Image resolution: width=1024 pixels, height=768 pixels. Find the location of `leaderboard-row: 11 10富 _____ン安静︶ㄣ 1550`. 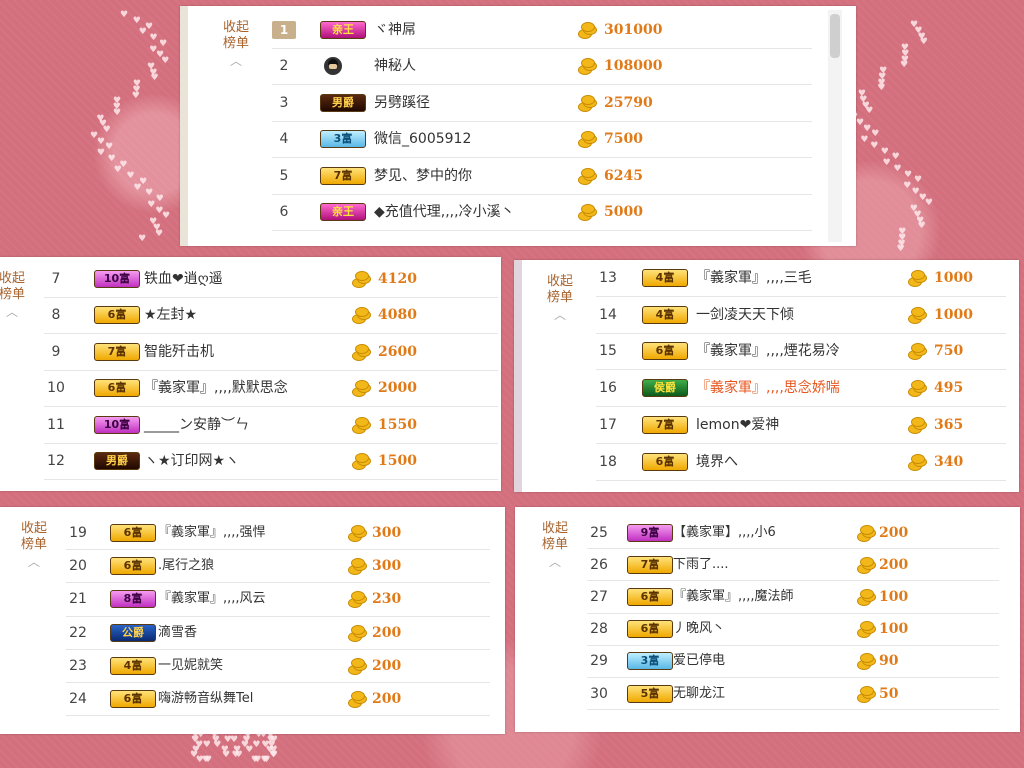

leaderboard-row: 11 10富 _____ン安静︶ㄣ 1550 is located at coordinates (271, 425).